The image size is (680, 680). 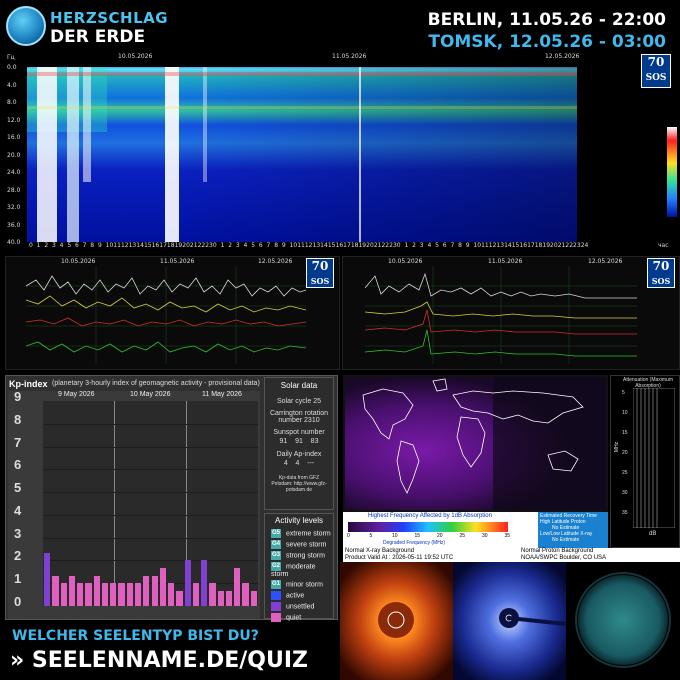 I want to click on spectrogram-y-tick: 32.0, so click(x=14, y=207).